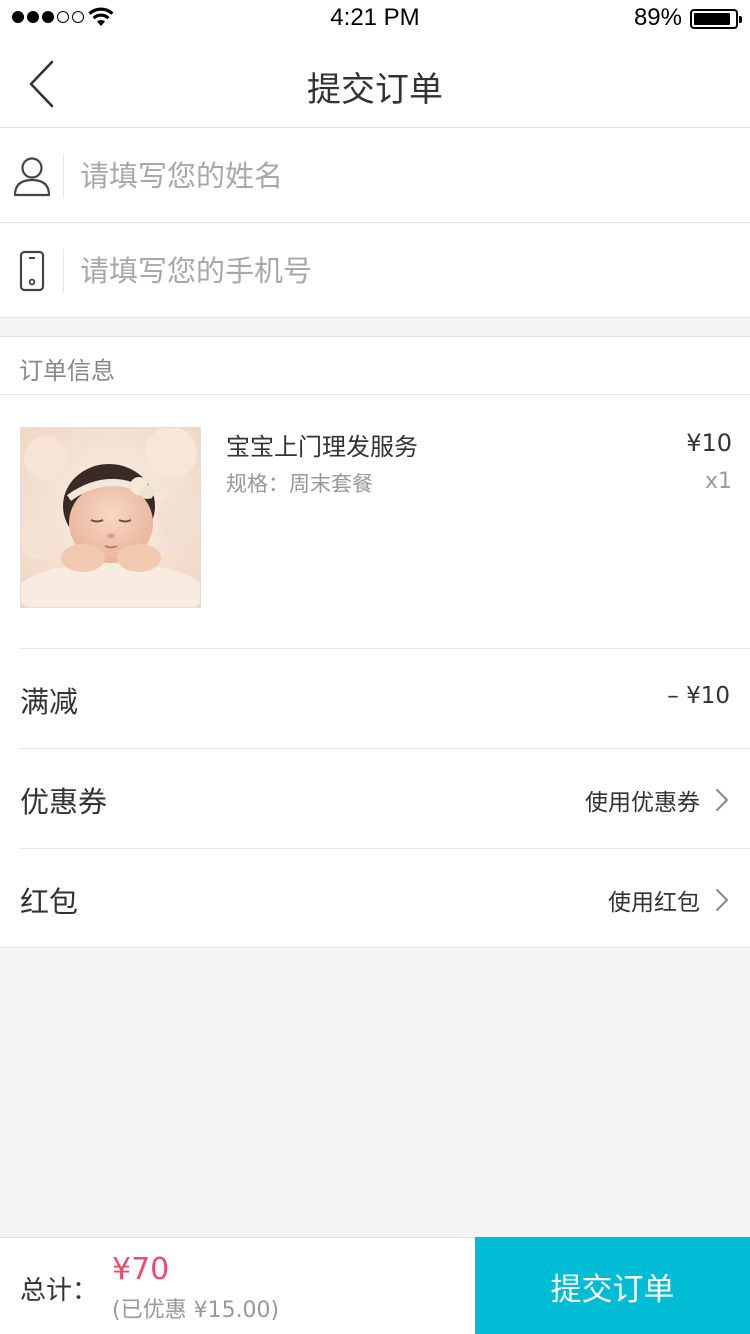 The width and height of the screenshot is (750, 1334). I want to click on order-info-header: 订单信息, so click(375, 365).